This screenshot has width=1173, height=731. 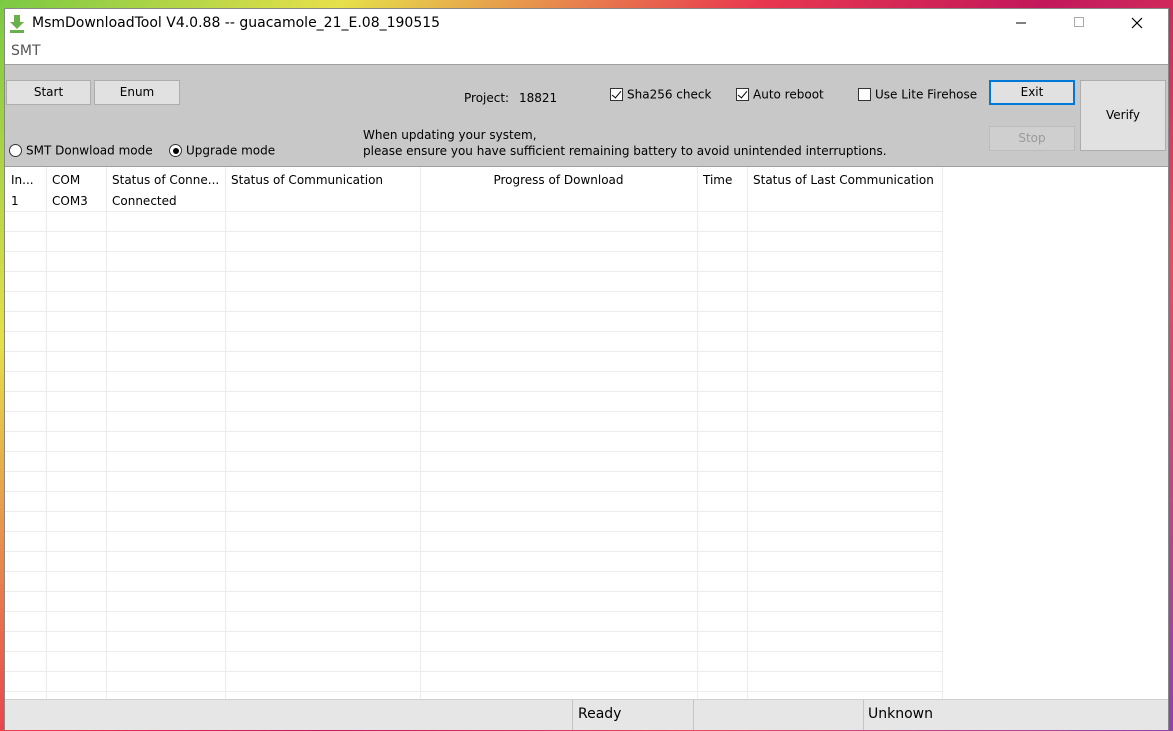 I want to click on sha256-checkbox: Sha256 check, so click(x=660, y=95).